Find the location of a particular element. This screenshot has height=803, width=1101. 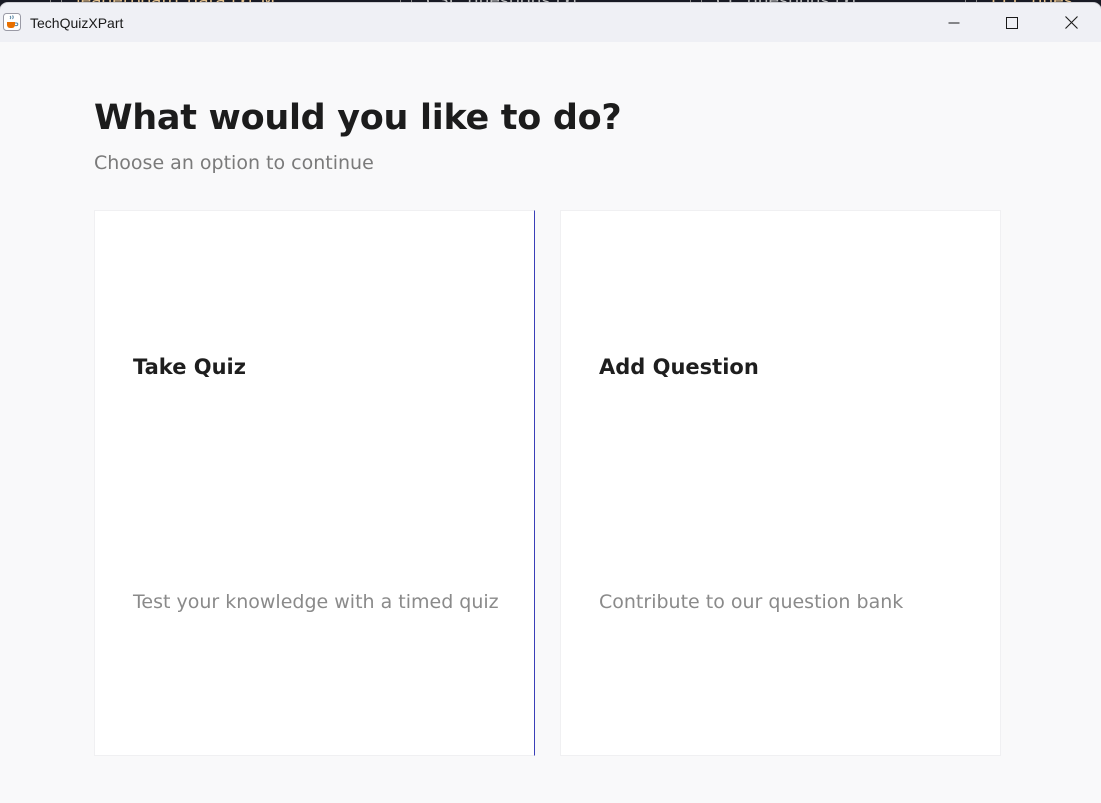

close-button is located at coordinates (1071, 22).